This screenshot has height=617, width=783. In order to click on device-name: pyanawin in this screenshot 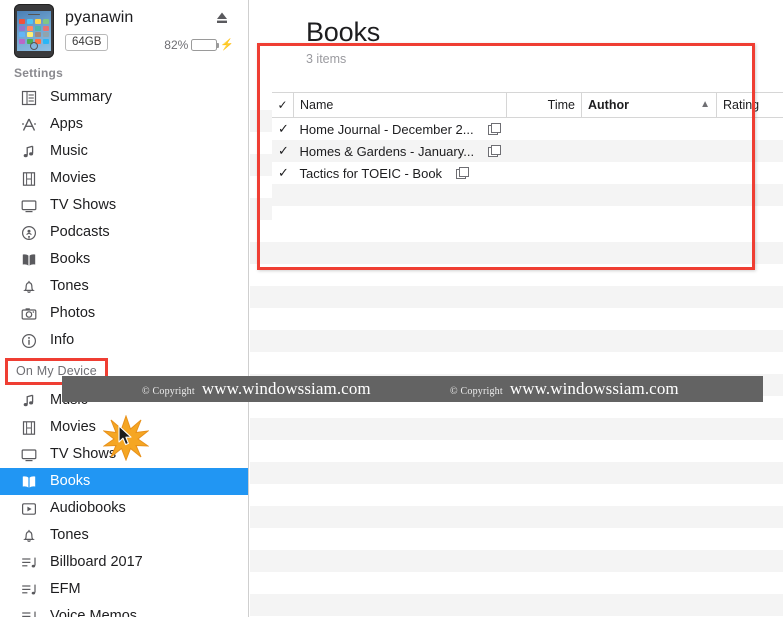, I will do `click(99, 17)`.